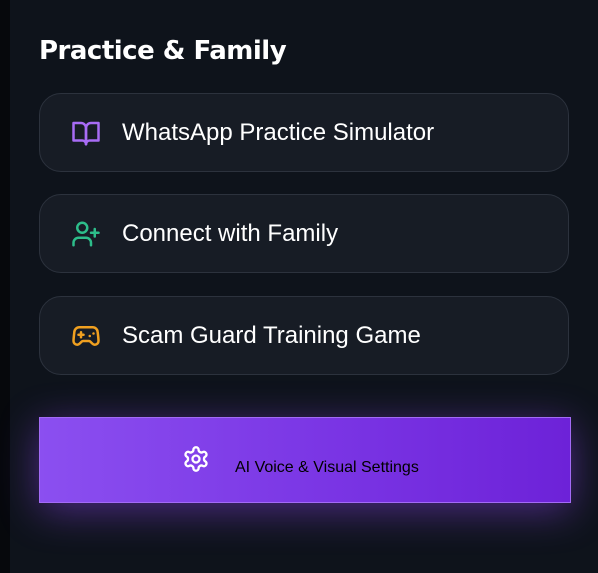  I want to click on menu-item-label: Scam Guard Training Game, so click(271, 335).